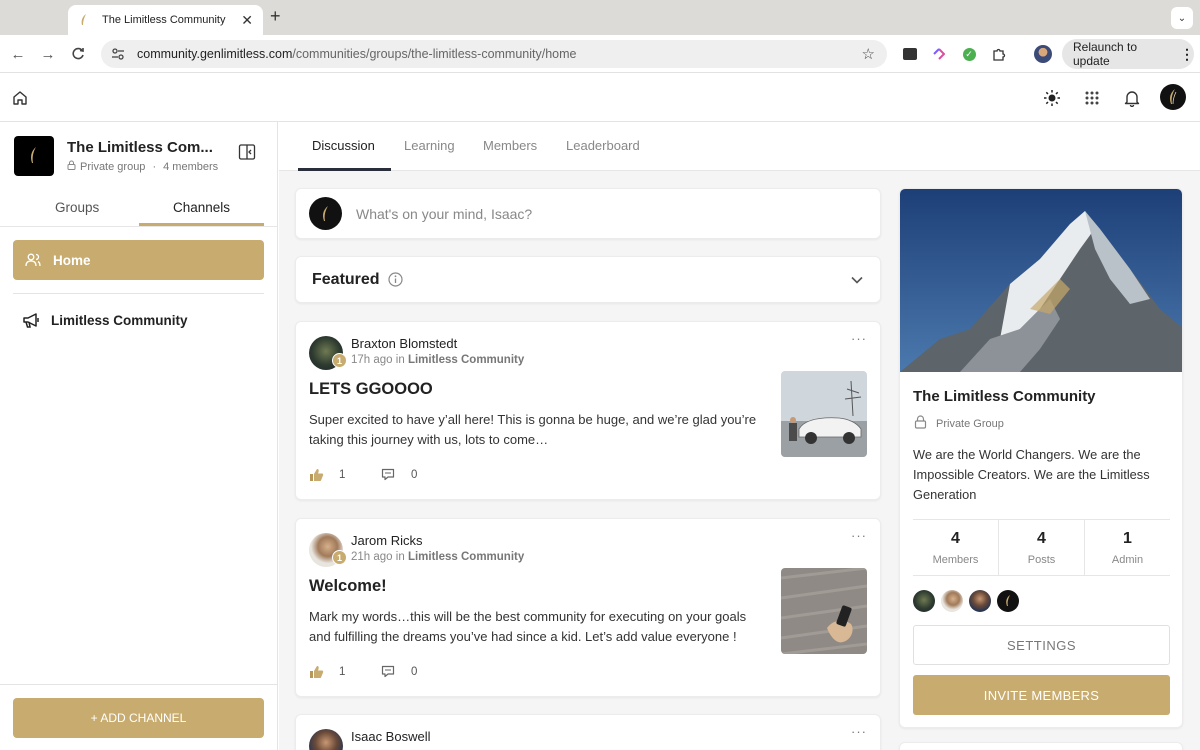  I want to click on home-icon, so click(20, 98).